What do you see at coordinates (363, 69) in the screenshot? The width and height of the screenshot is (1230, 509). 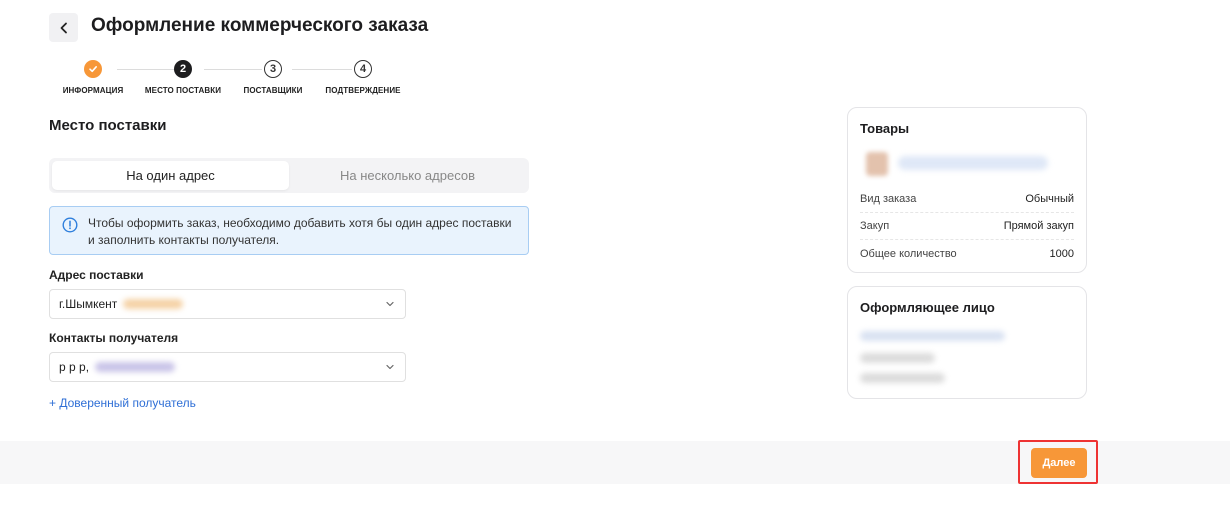 I see `step-number: 4` at bounding box center [363, 69].